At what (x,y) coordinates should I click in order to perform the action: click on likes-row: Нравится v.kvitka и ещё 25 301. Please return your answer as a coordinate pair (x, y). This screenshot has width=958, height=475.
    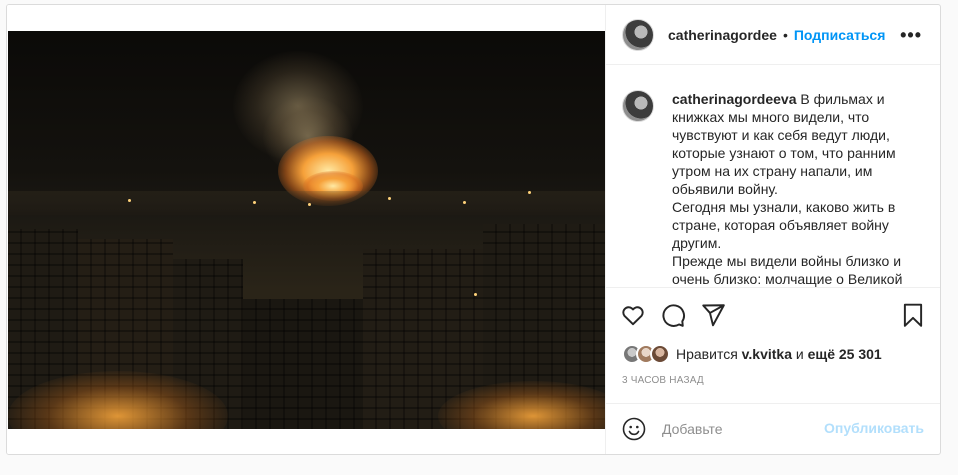
    Looking at the image, I should click on (752, 354).